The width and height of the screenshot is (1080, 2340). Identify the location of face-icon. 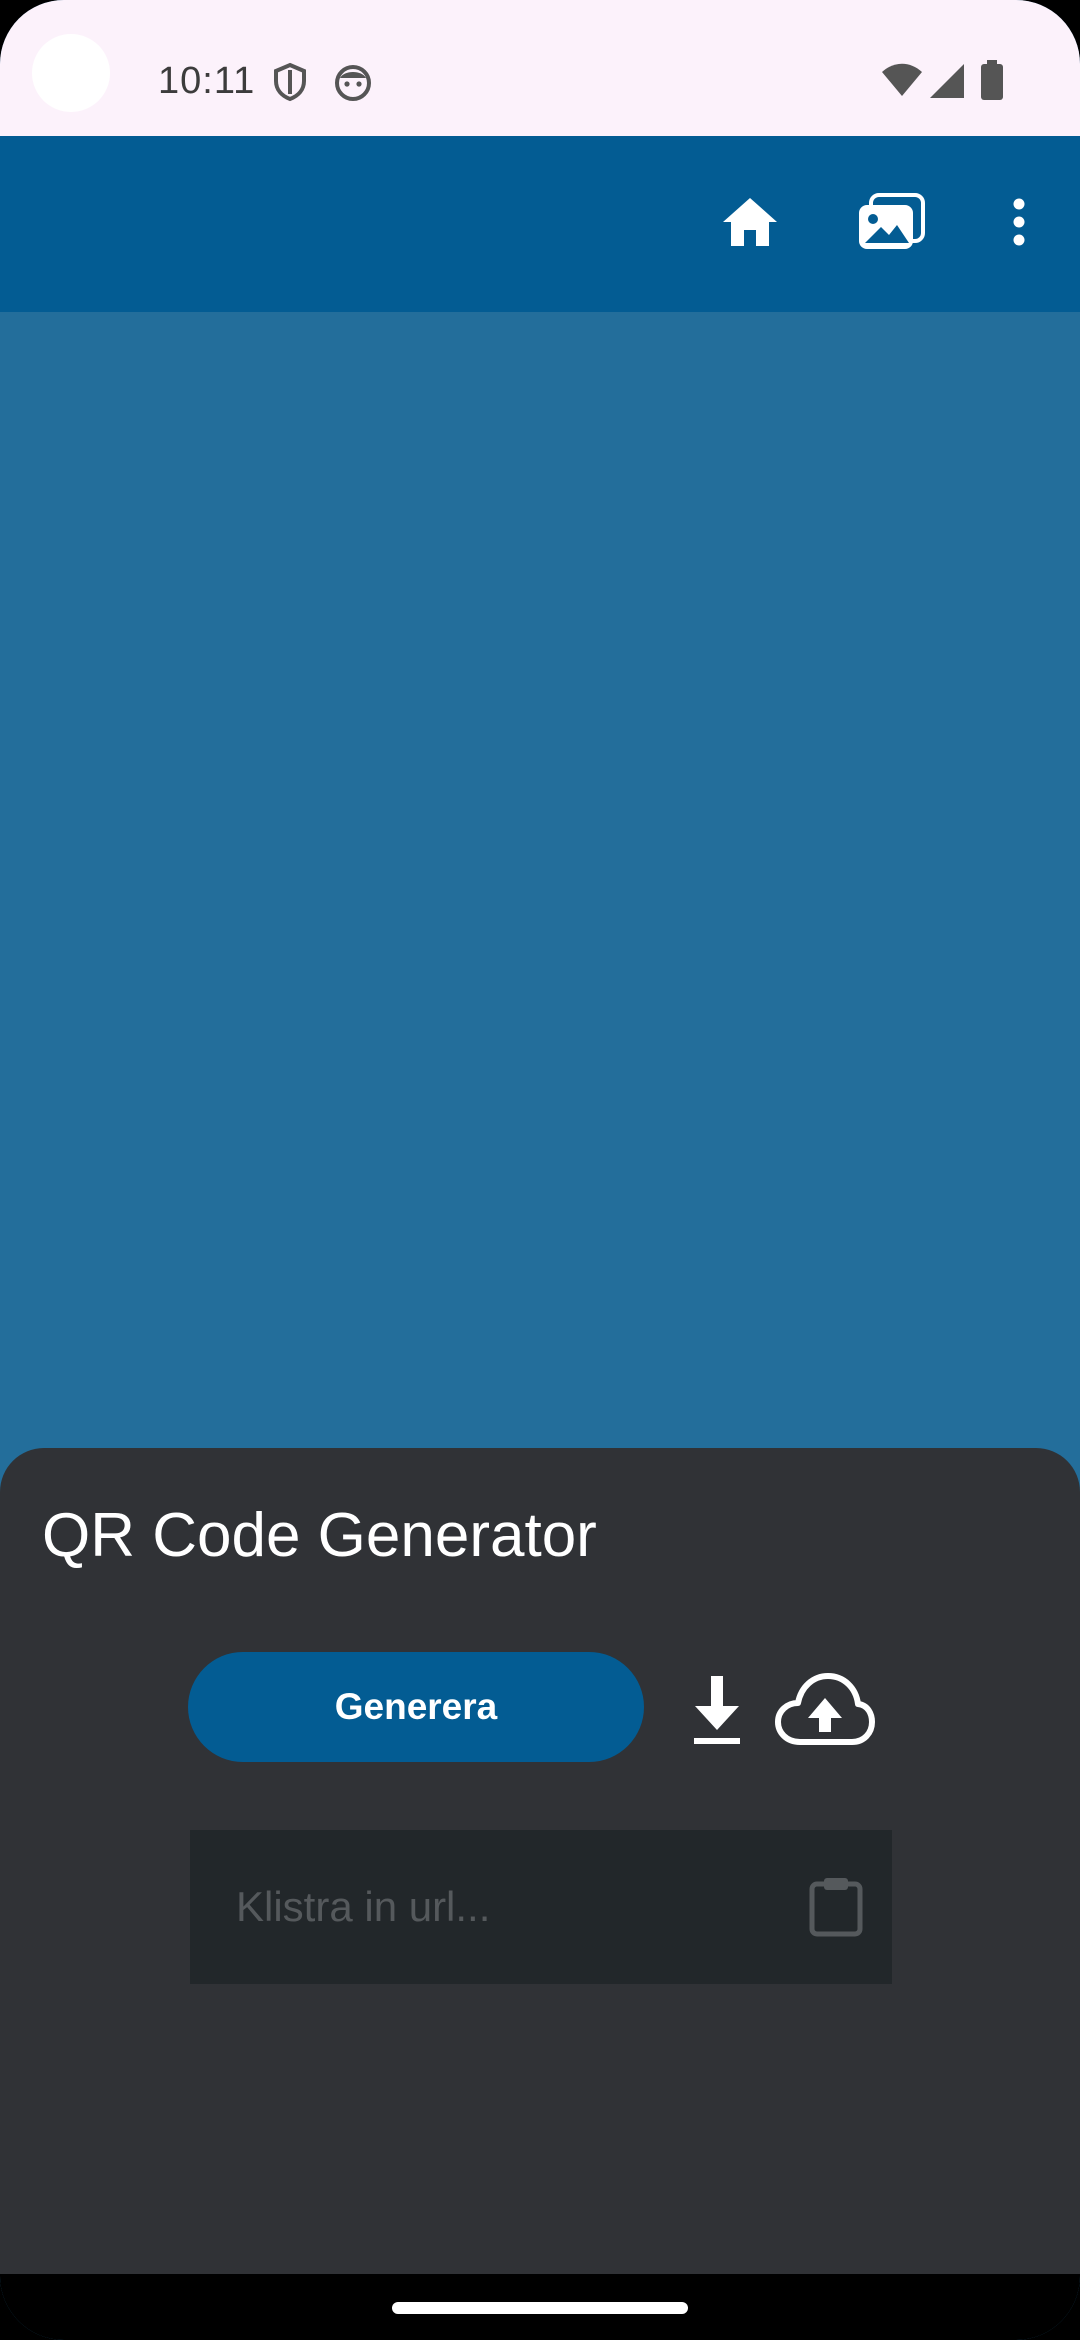
(353, 85).